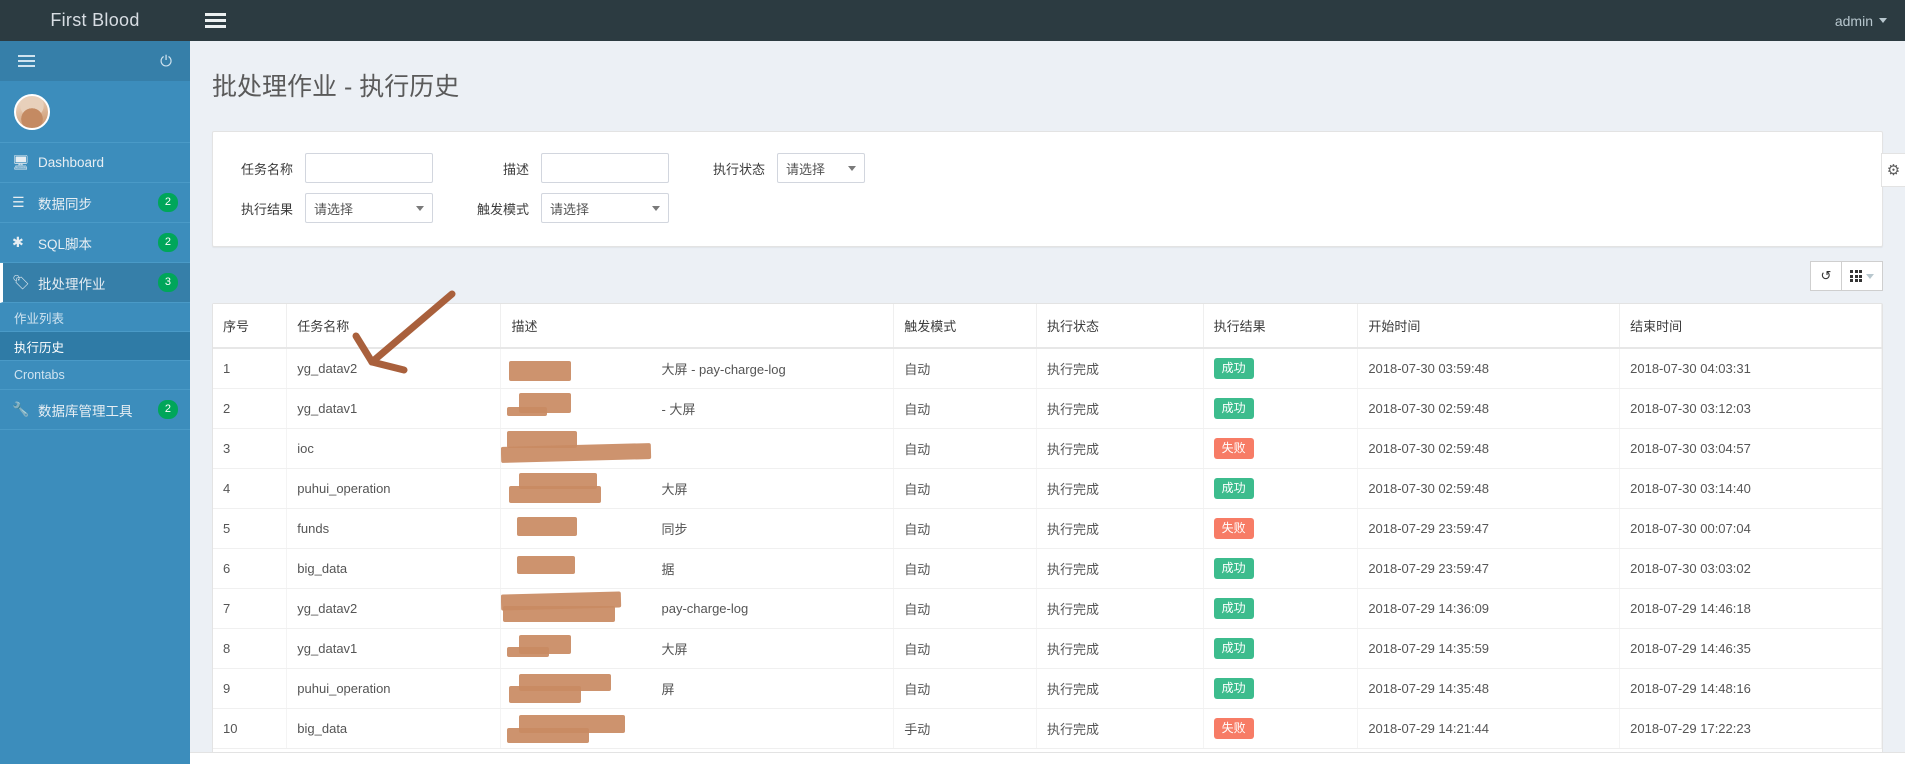  I want to click on col-header-trigger-mode: 触发模式, so click(965, 326).